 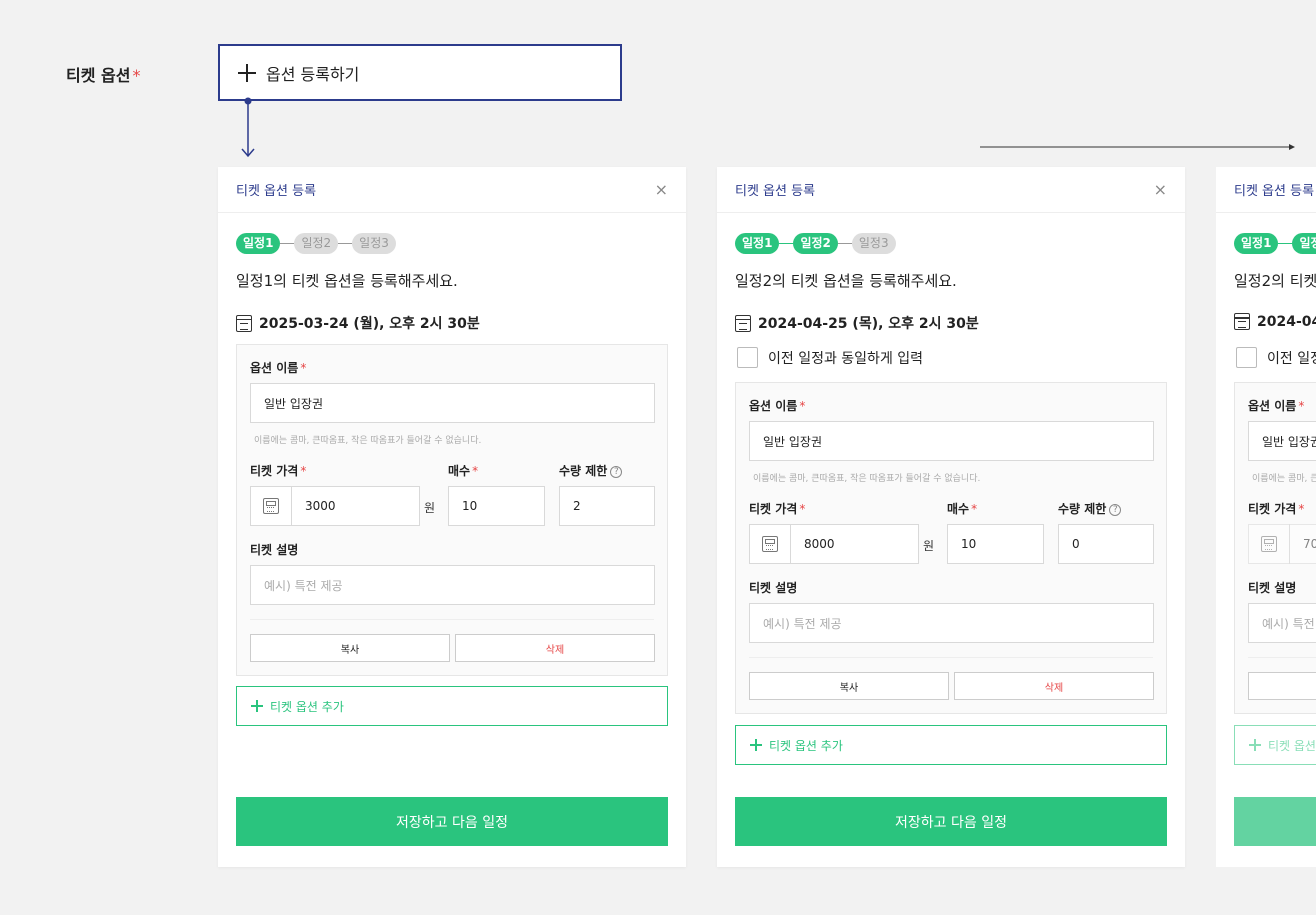 I want to click on schedule-date-text: 2025-03-24 (월), 오후 2시 30분, so click(x=369, y=324).